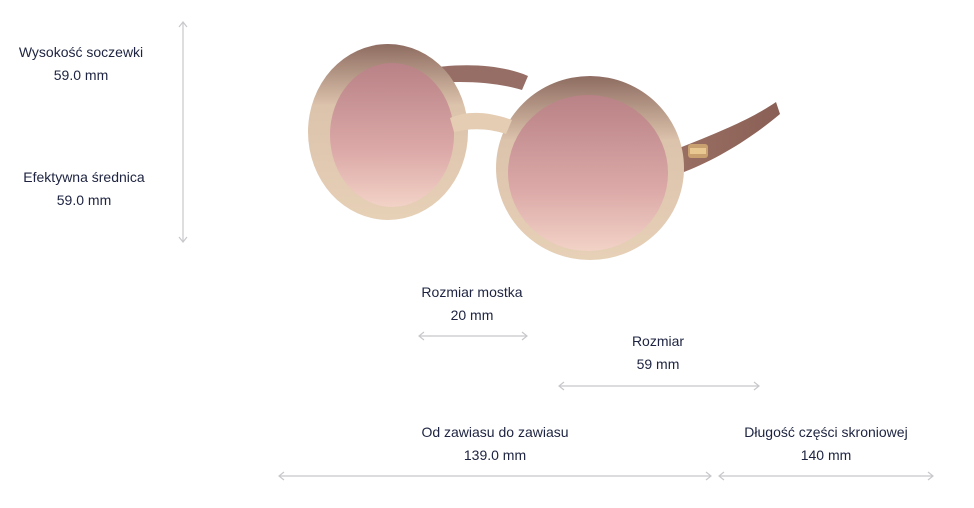 The height and width of the screenshot is (508, 974). I want to click on lens-height-label: Wysokość soczewki, so click(81, 52).